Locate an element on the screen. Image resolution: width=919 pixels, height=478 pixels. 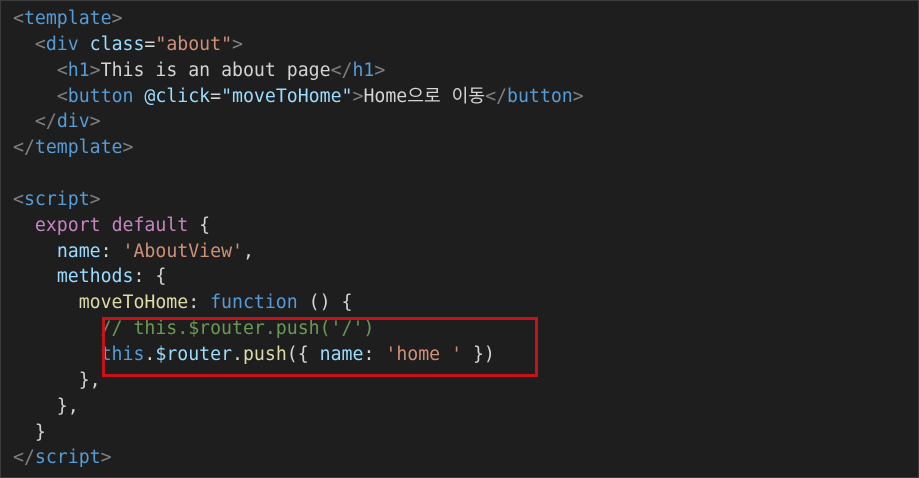
code-token: @click is located at coordinates (177, 96).